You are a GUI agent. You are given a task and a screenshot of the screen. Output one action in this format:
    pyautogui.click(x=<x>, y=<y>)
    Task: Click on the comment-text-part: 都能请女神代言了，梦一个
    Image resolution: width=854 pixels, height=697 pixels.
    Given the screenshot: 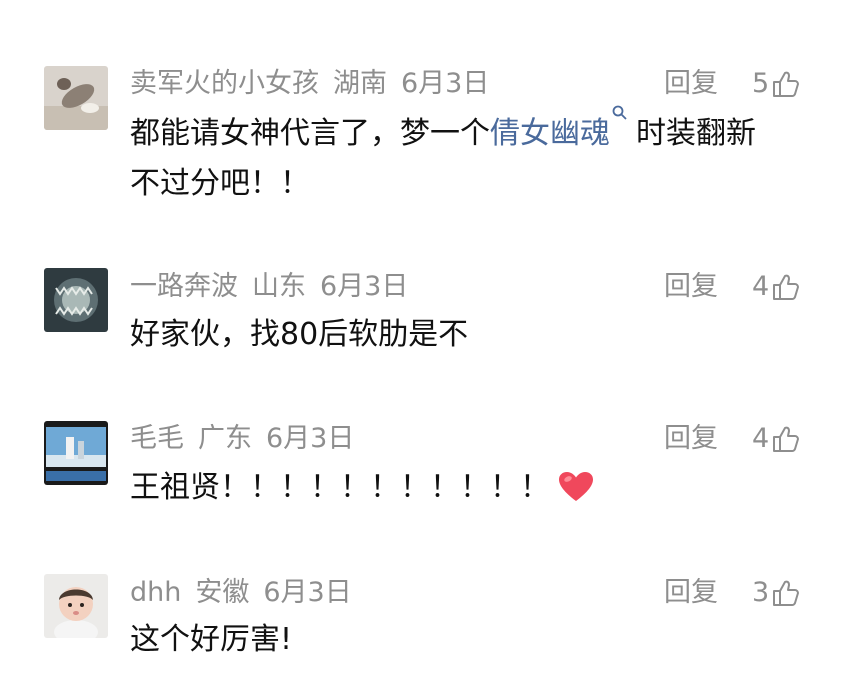 What is the action you would take?
    pyautogui.click(x=310, y=133)
    